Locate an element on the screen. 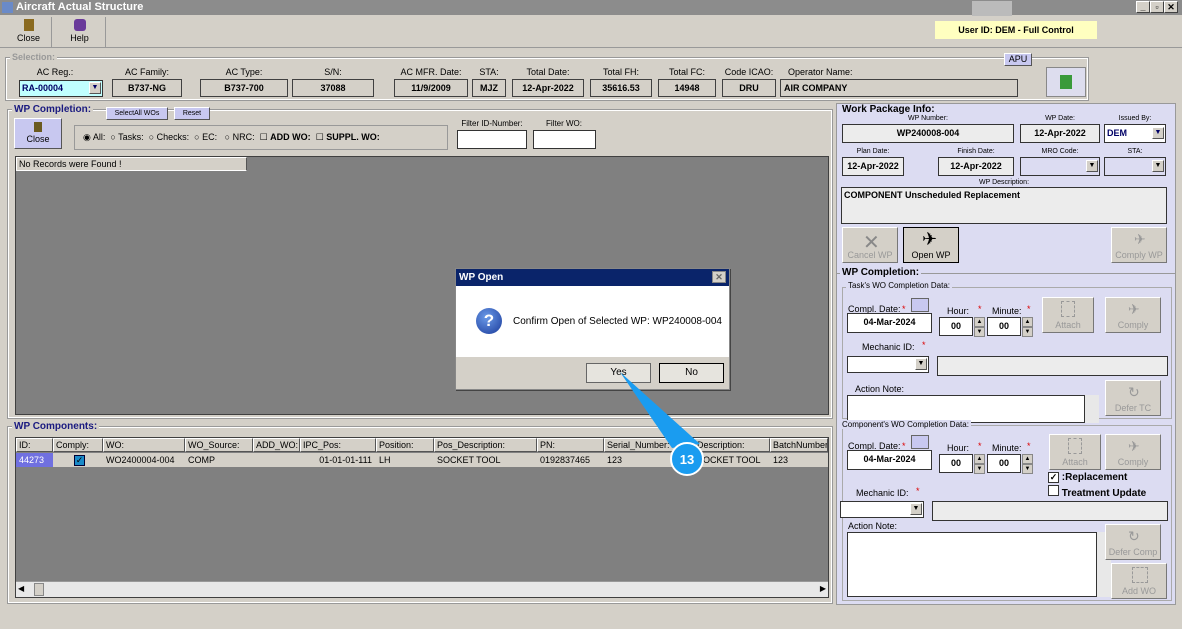  step-callout: 13 is located at coordinates (662, 424).